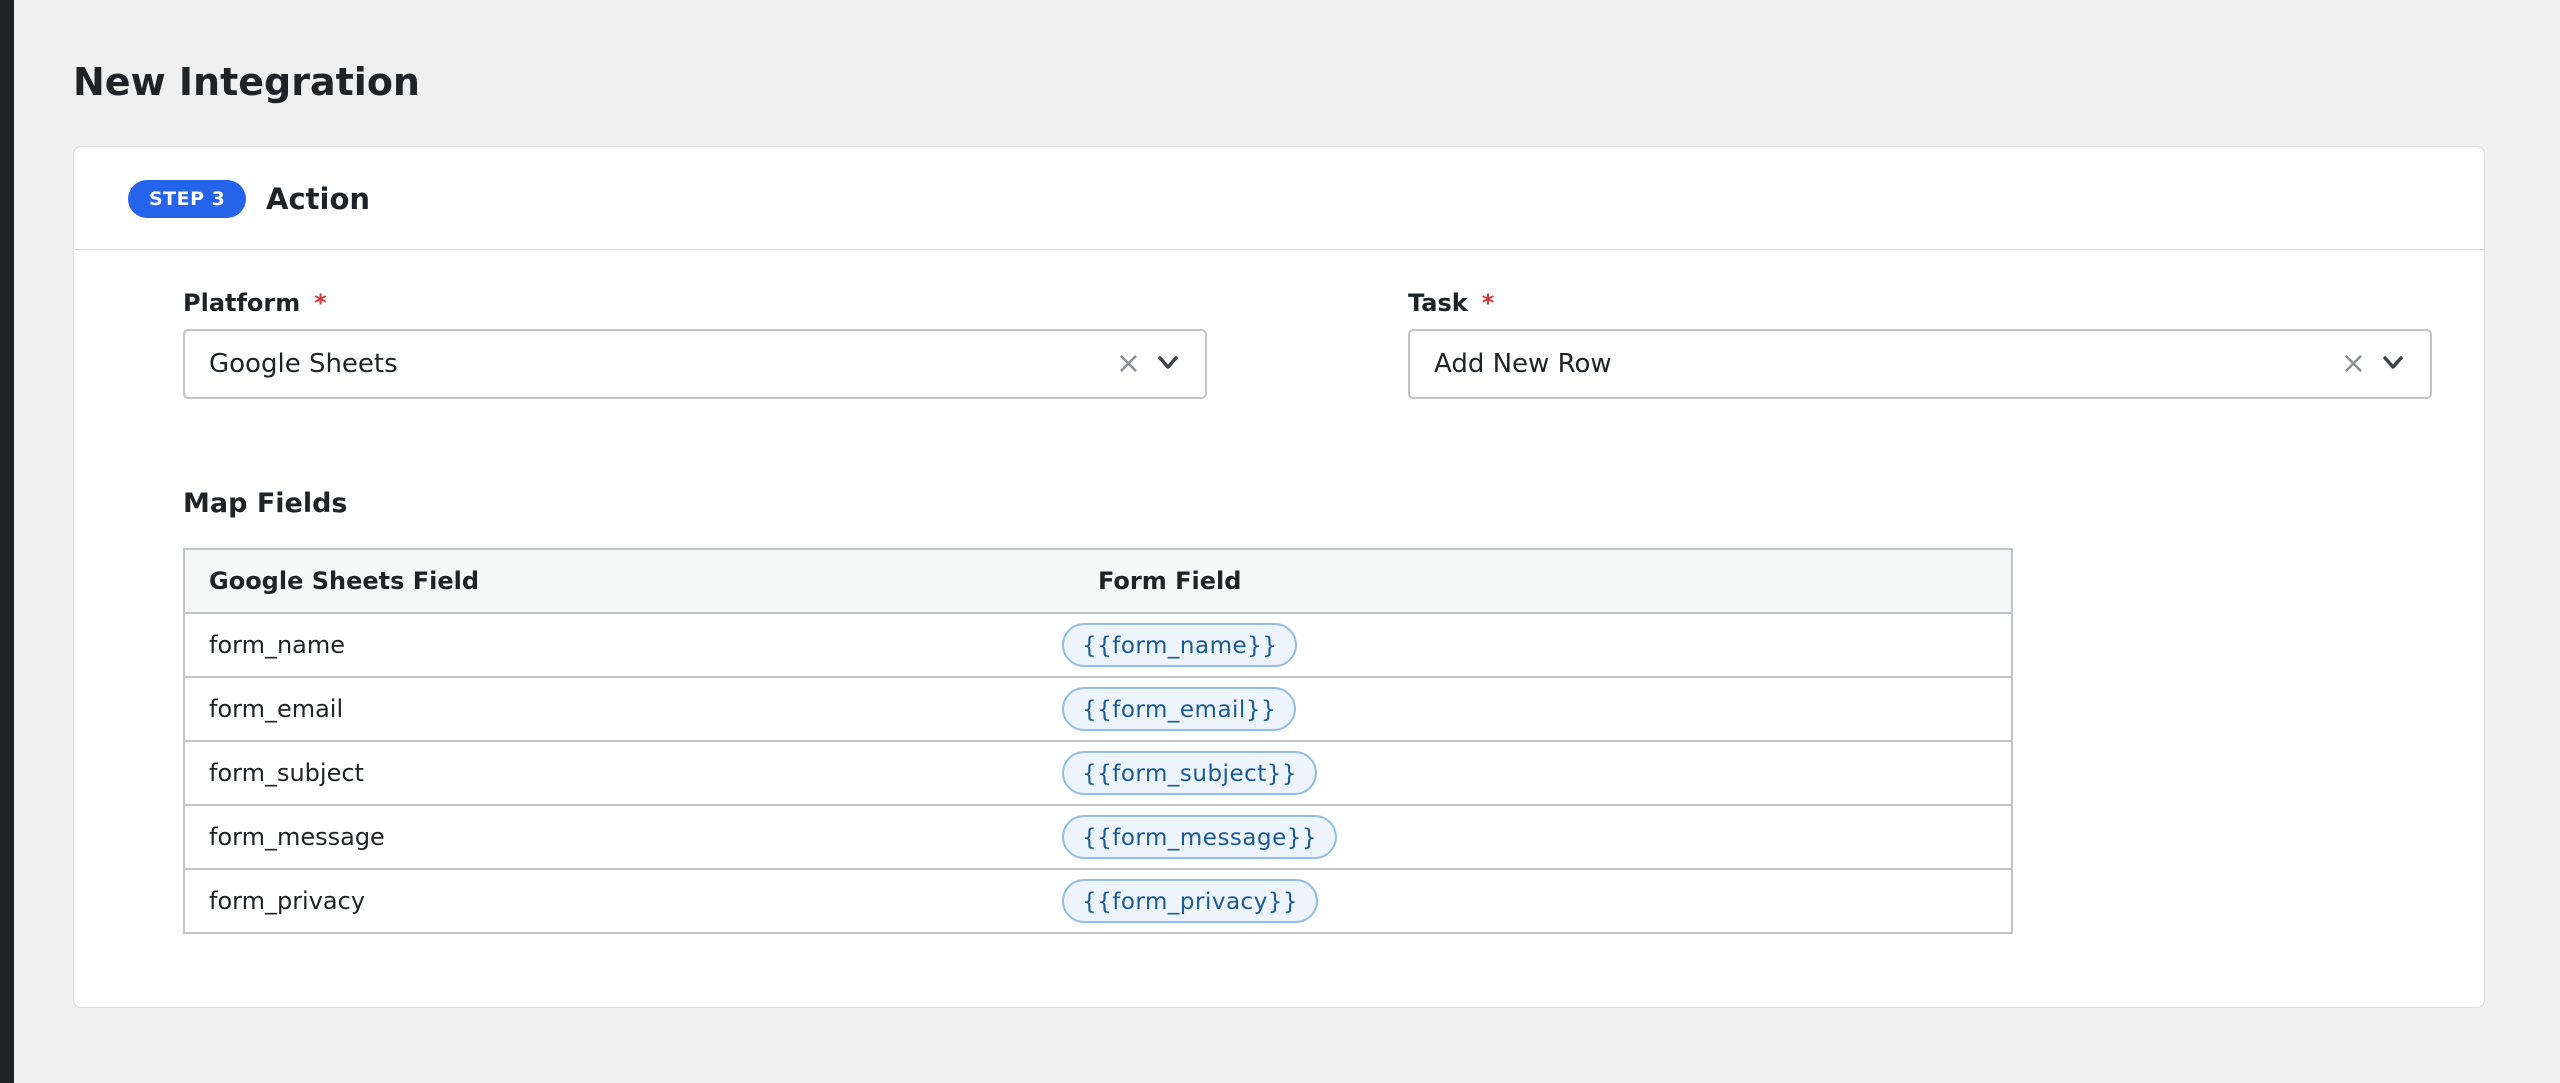  What do you see at coordinates (2353, 364) in the screenshot?
I see `task-clear-icon: ×` at bounding box center [2353, 364].